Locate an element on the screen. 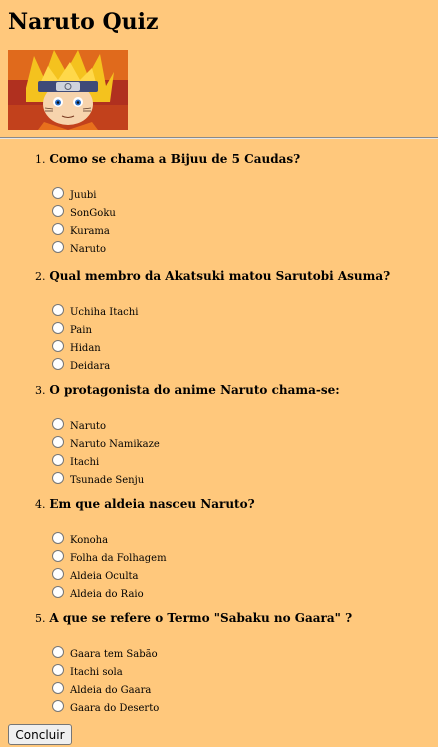  question-text: O protagonista do anime Naruto chama-se: is located at coordinates (194, 390).